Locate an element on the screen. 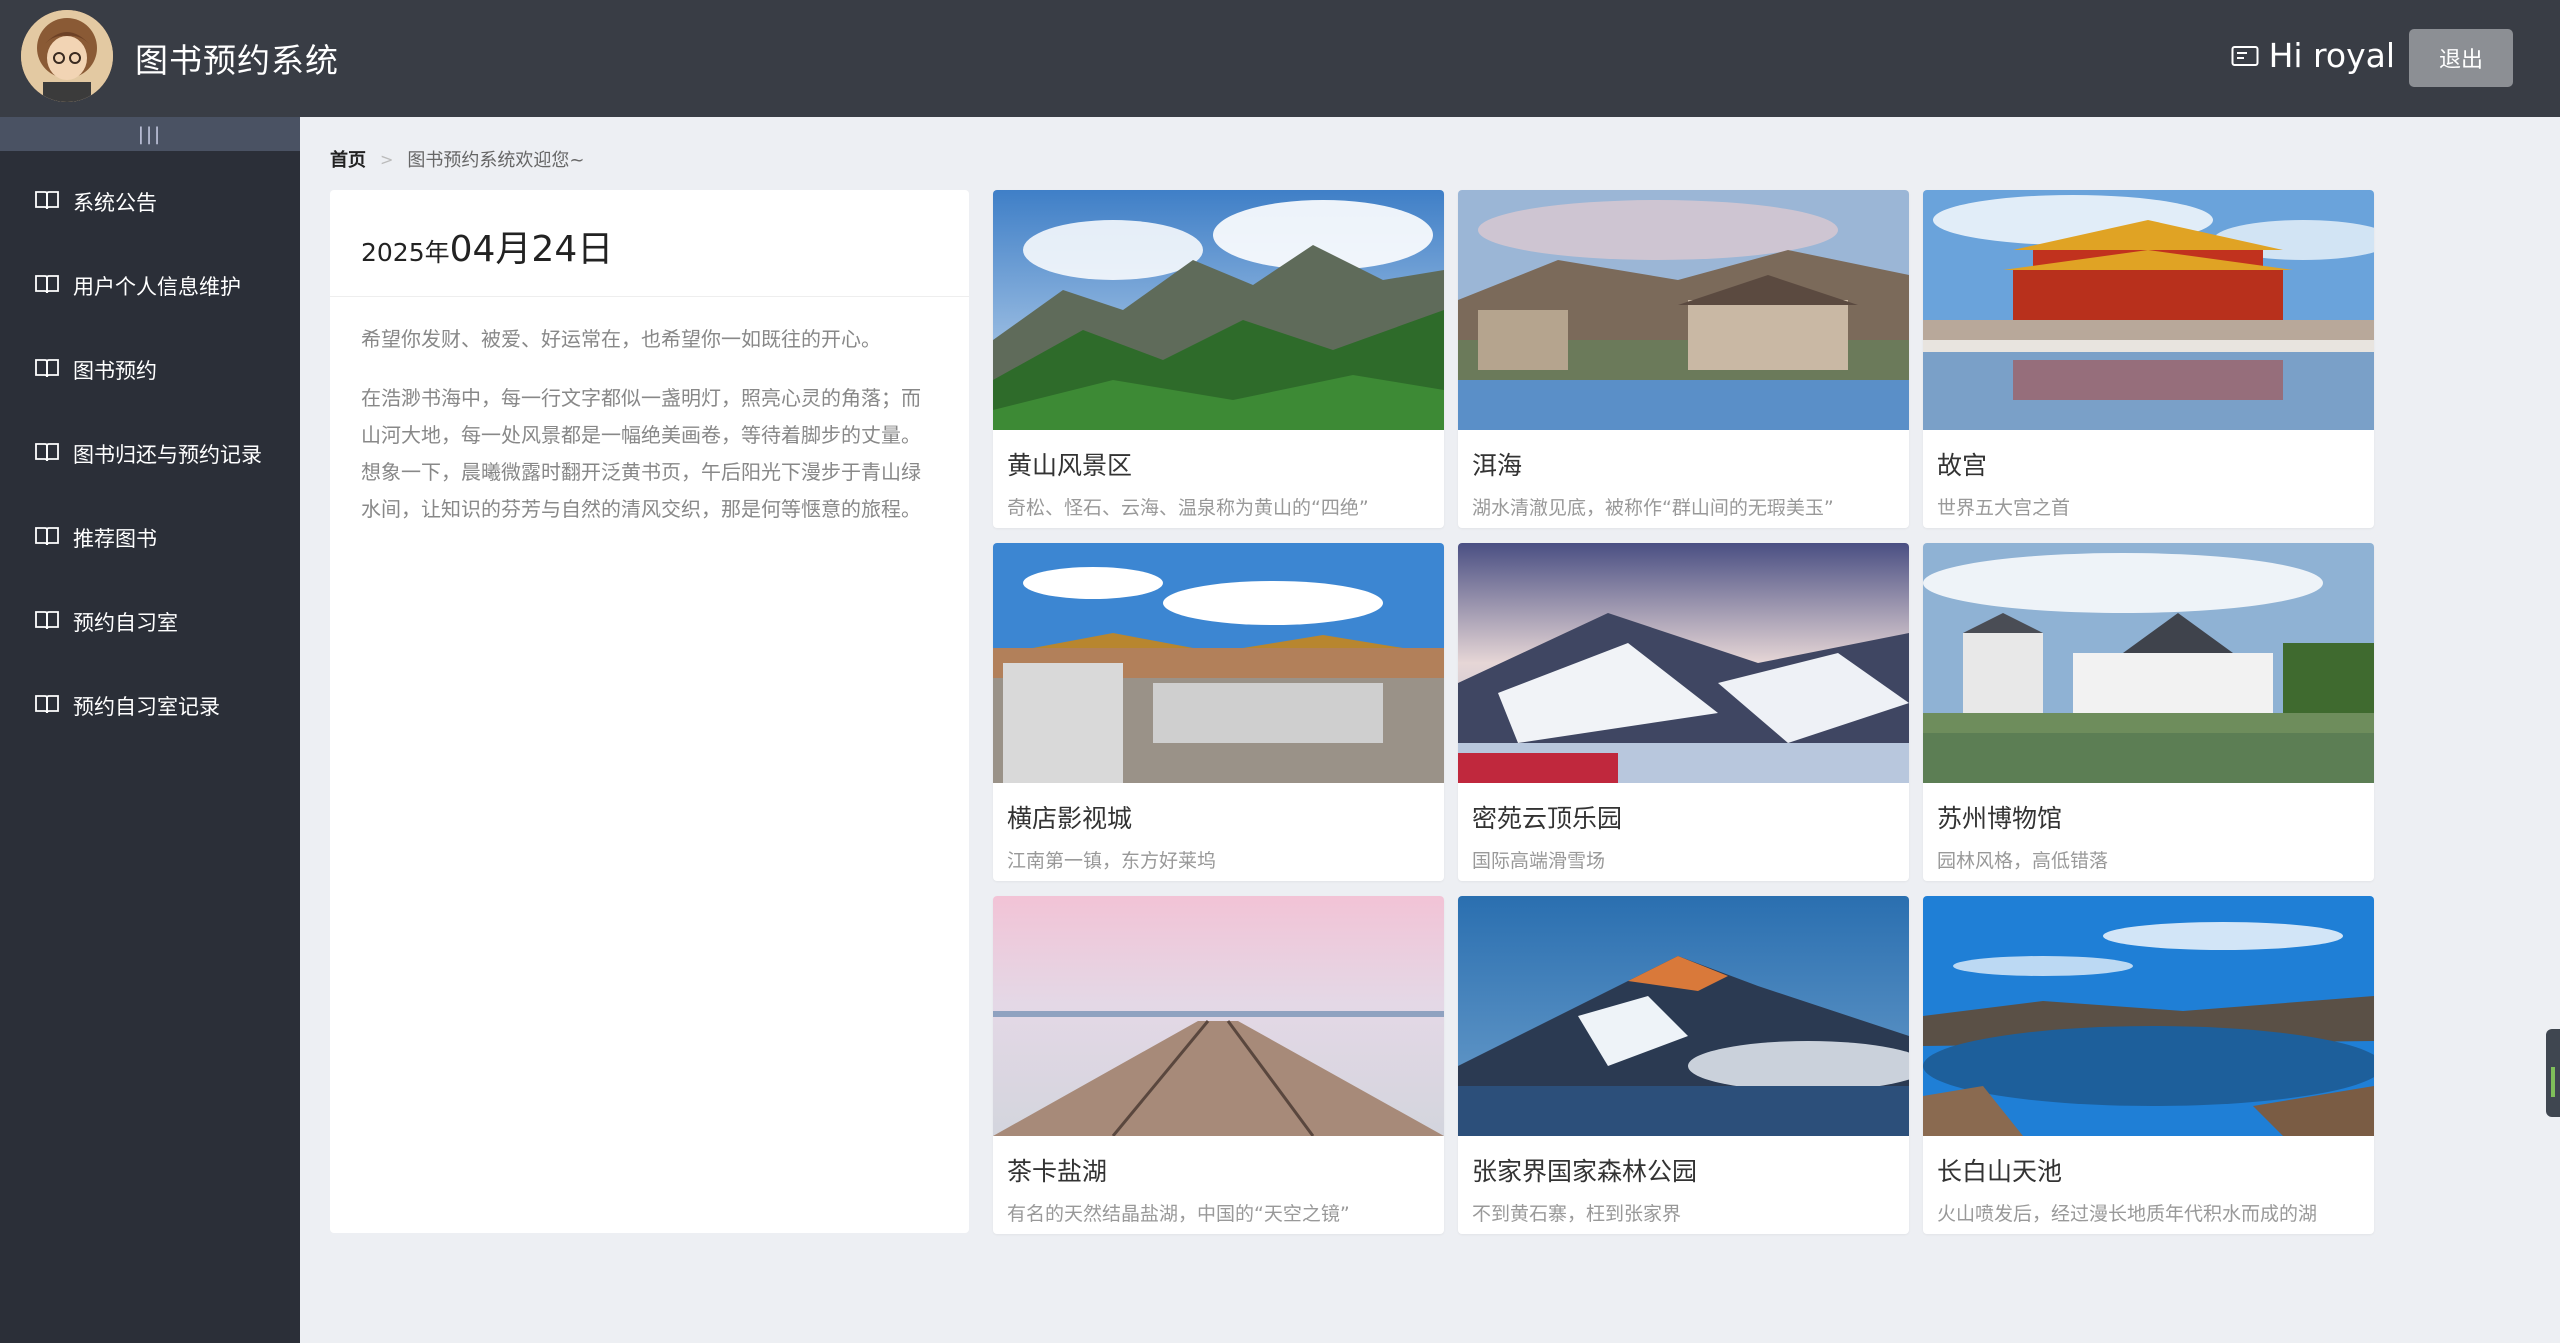  sidebar-item: 推荐图书 is located at coordinates (150, 536).